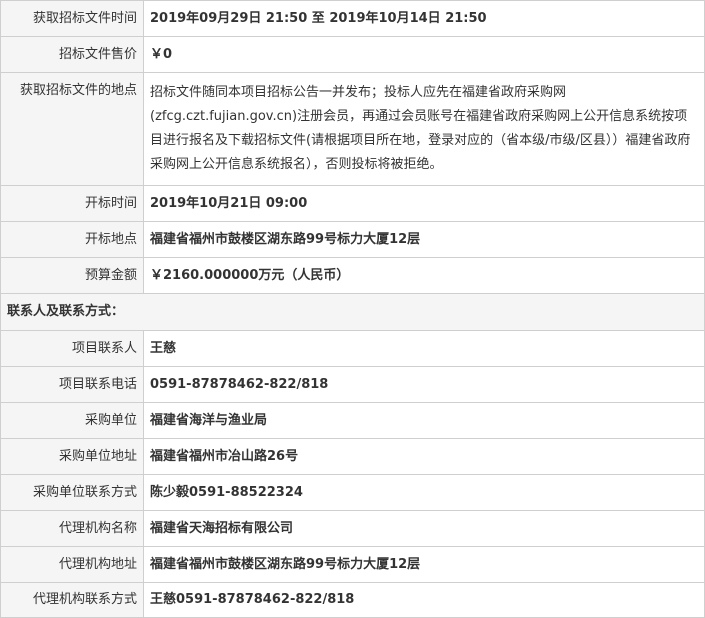 This screenshot has height=618, width=705. What do you see at coordinates (424, 456) in the screenshot?
I see `value-purchaser-address: 福建省福州市冶山路26号` at bounding box center [424, 456].